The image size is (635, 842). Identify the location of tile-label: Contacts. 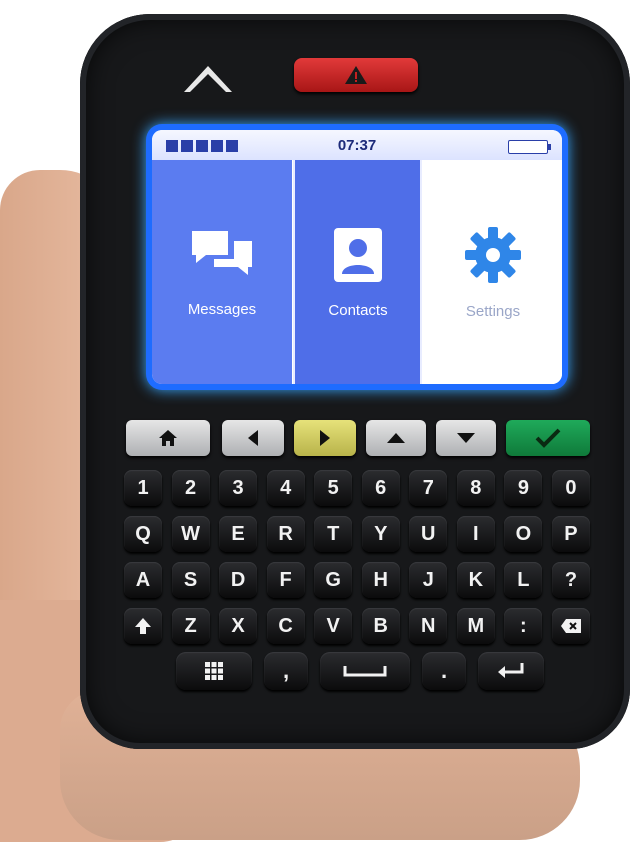
(358, 310).